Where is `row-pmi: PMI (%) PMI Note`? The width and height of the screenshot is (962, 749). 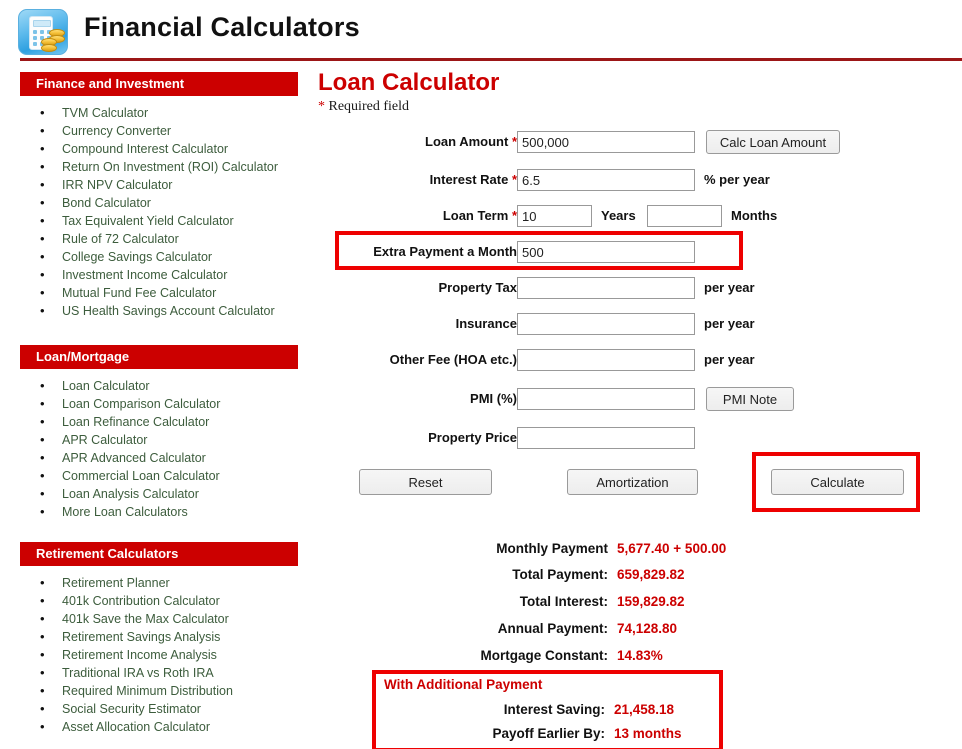
row-pmi: PMI (%) PMI Note is located at coordinates (633, 399).